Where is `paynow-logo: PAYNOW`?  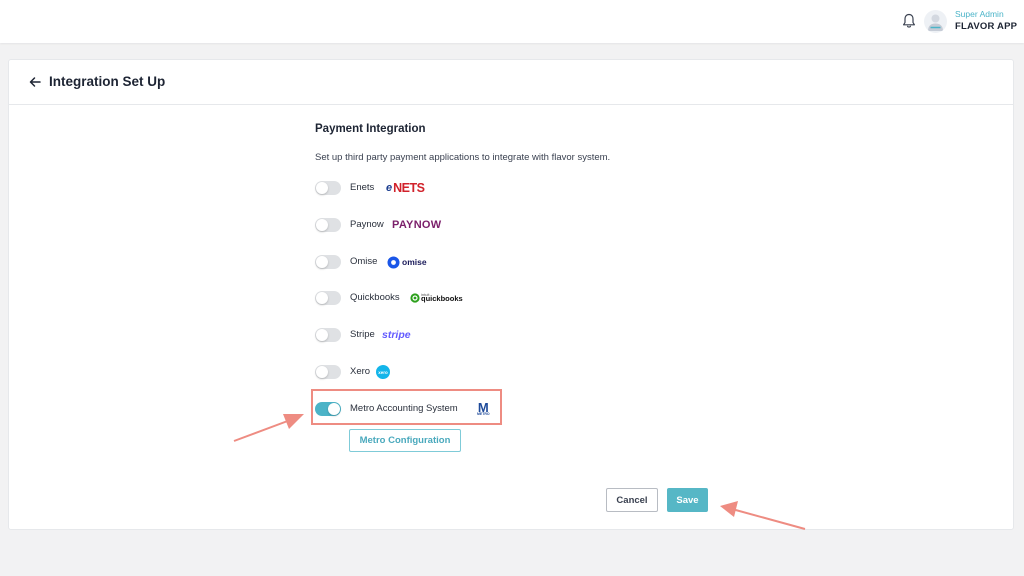 paynow-logo: PAYNOW is located at coordinates (417, 225).